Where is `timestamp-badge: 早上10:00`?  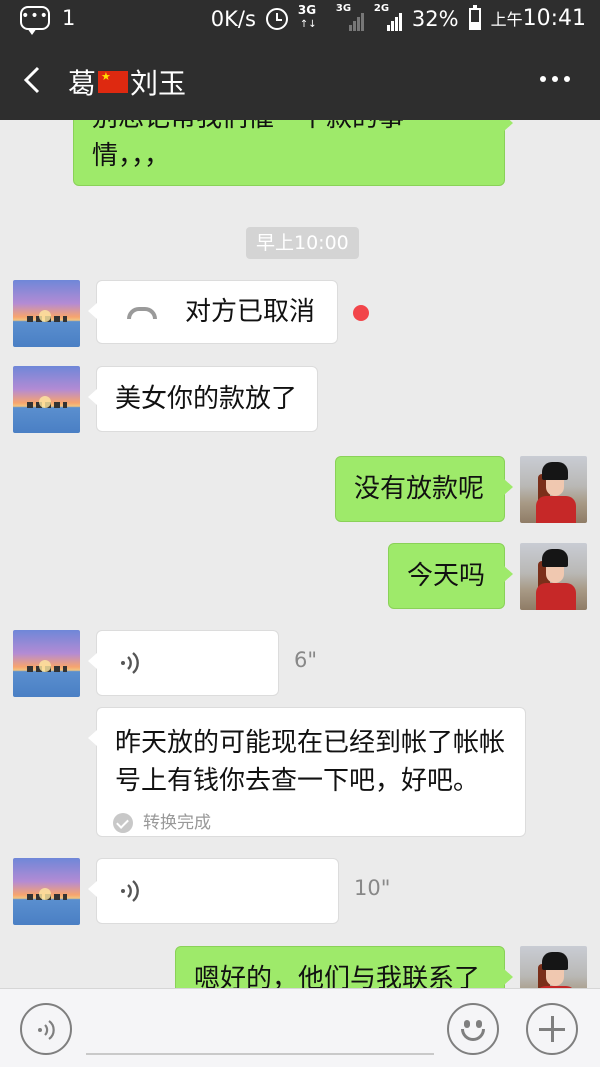 timestamp-badge: 早上10:00 is located at coordinates (302, 243).